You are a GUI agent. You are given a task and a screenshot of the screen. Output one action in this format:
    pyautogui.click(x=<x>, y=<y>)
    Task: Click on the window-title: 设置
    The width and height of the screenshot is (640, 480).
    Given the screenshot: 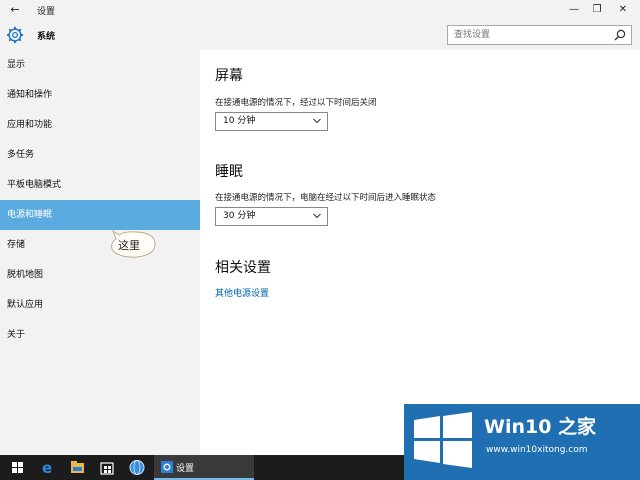 What is the action you would take?
    pyautogui.click(x=46, y=12)
    